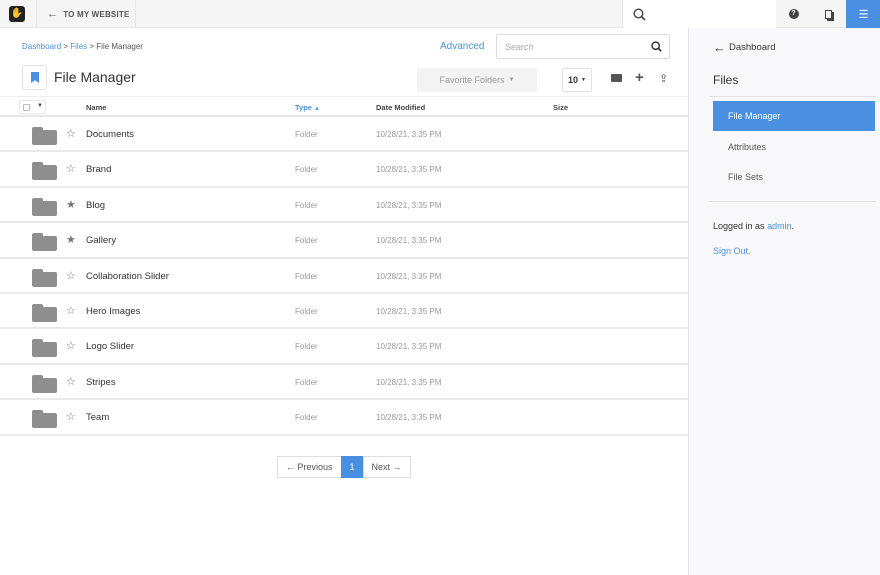 The width and height of the screenshot is (880, 575). What do you see at coordinates (303, 107) in the screenshot?
I see `col-type-label: Type` at bounding box center [303, 107].